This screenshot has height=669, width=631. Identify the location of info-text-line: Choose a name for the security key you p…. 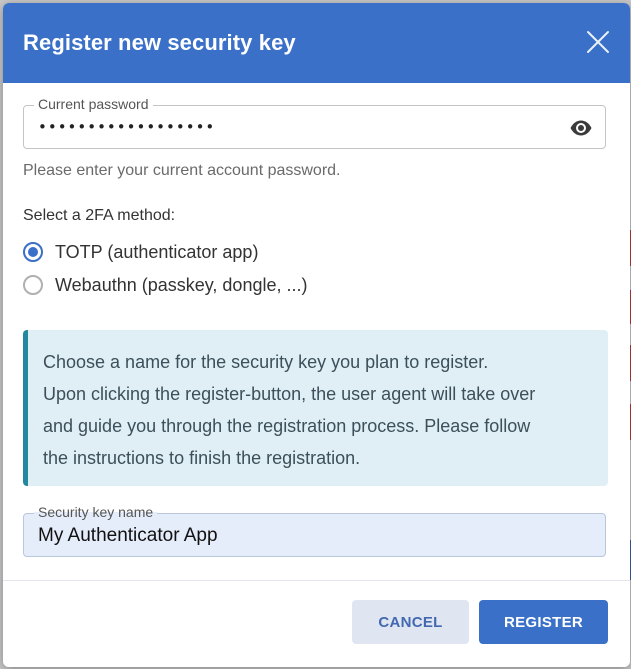
(266, 362).